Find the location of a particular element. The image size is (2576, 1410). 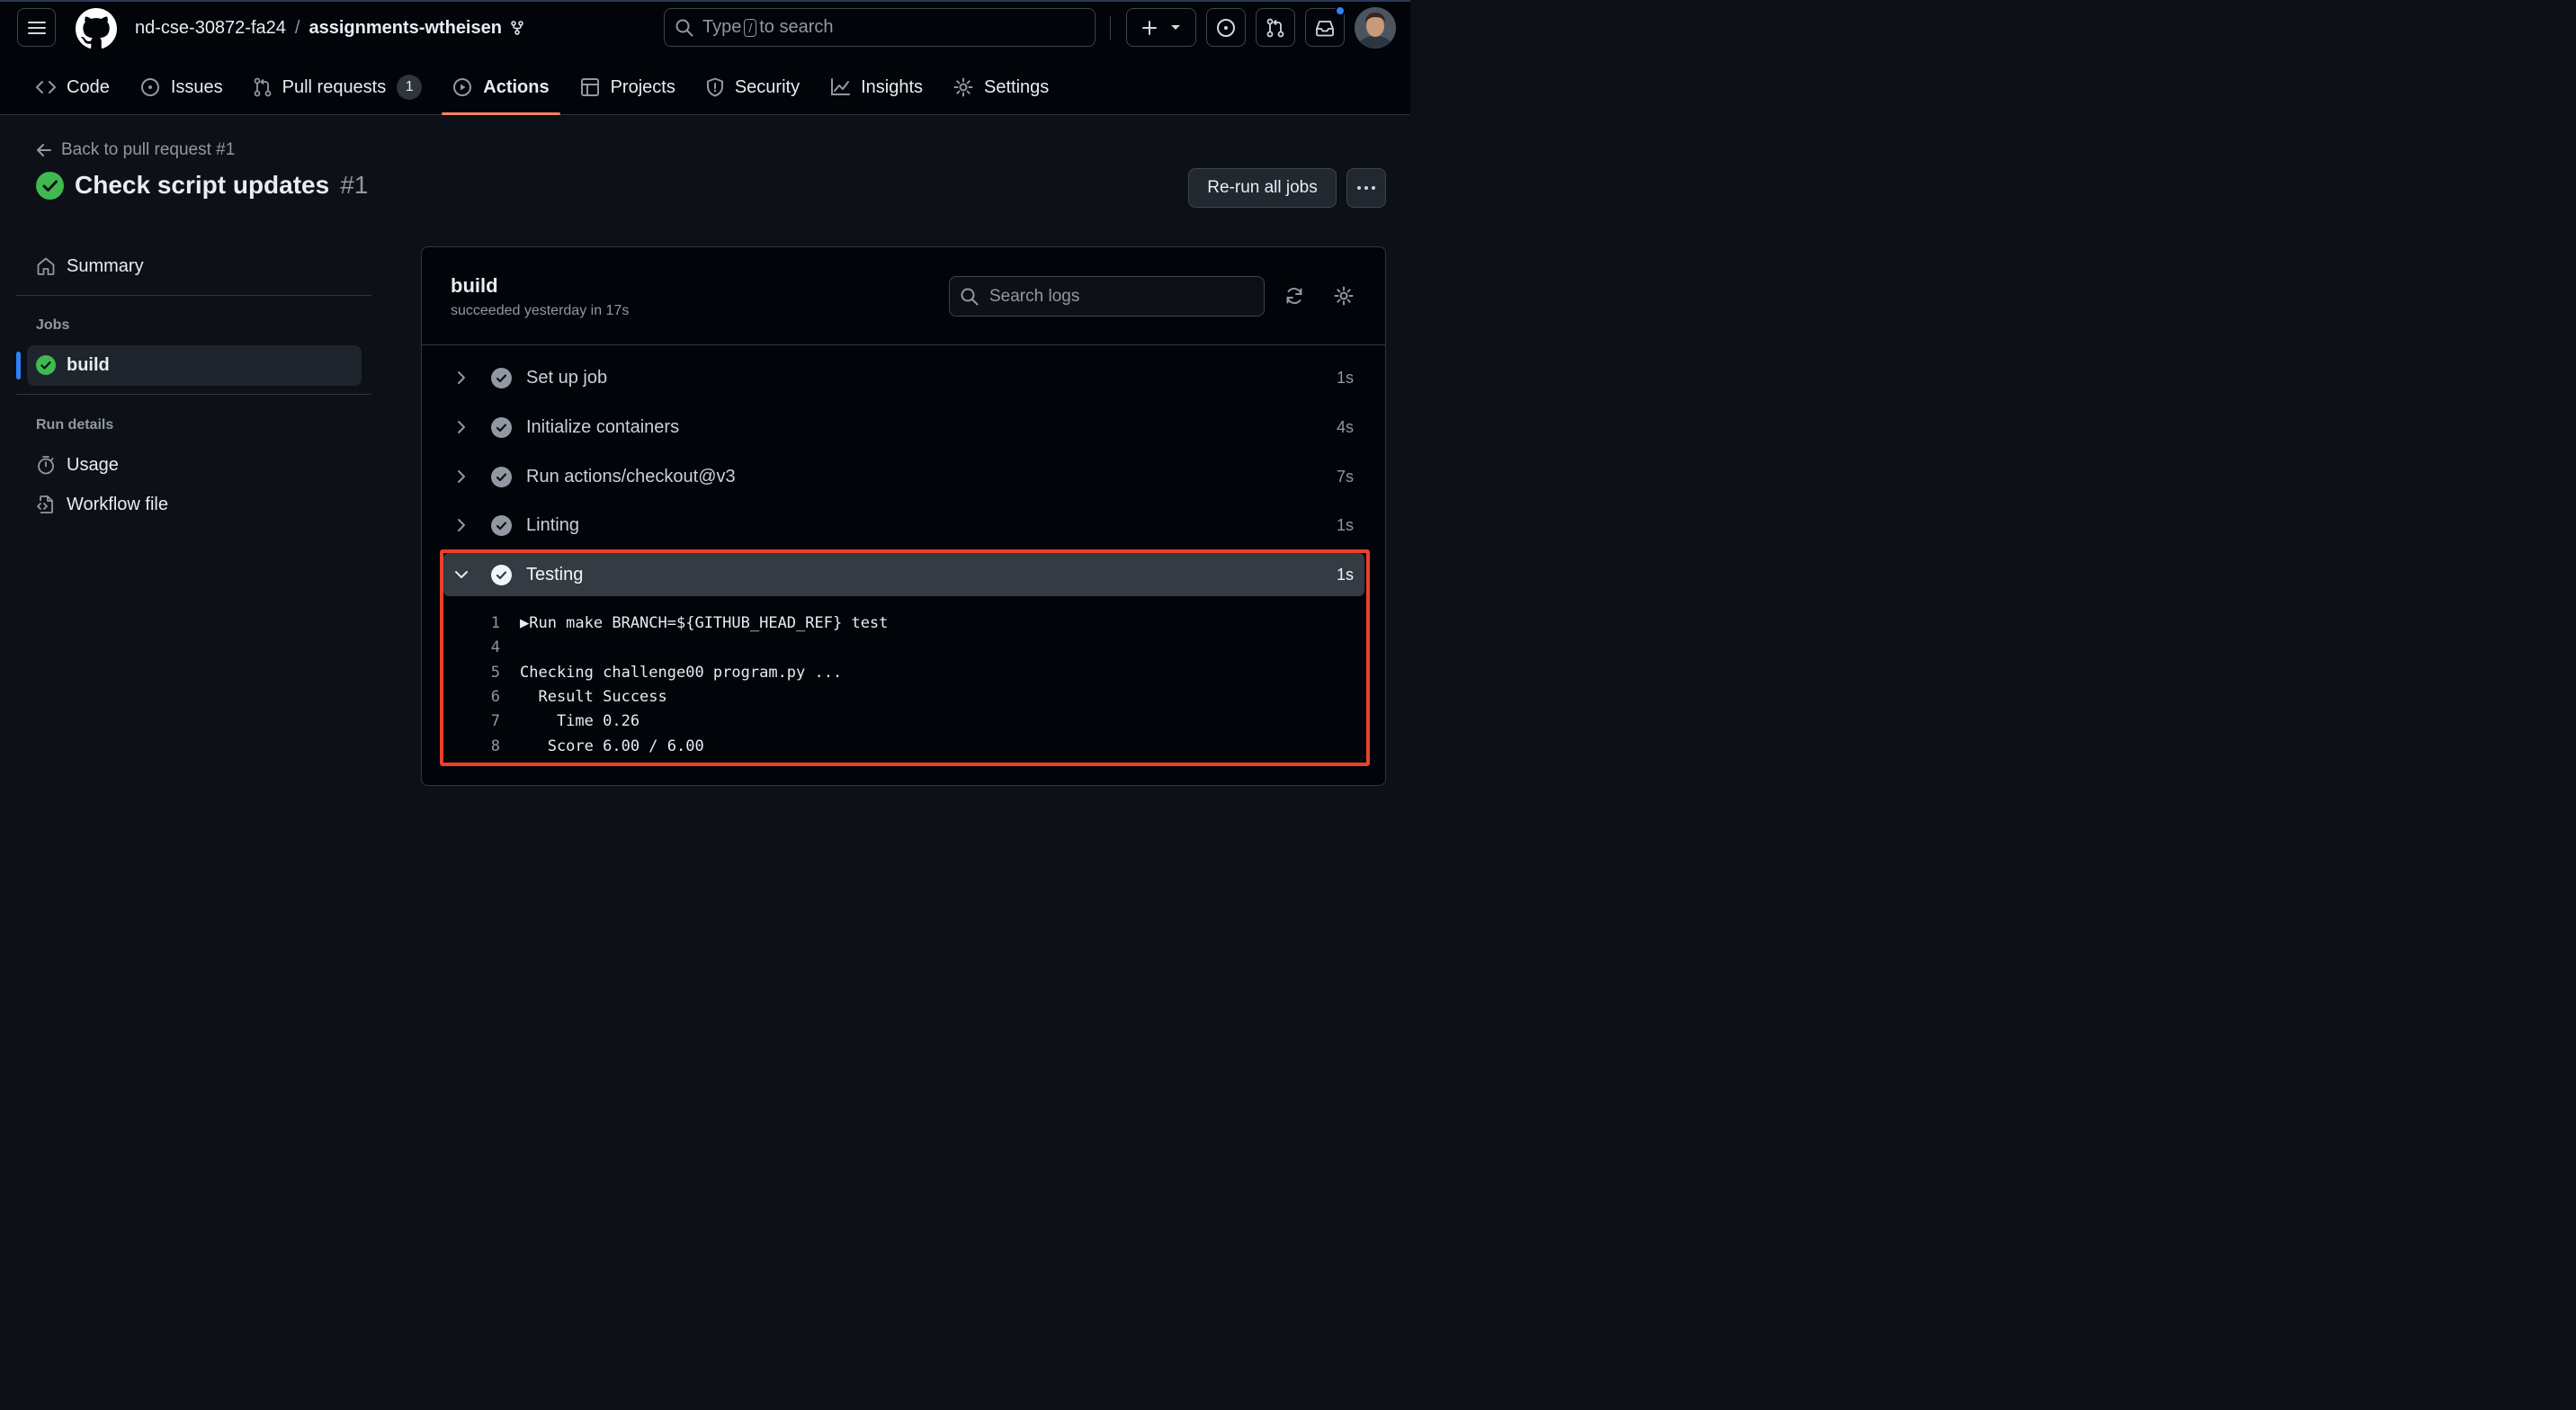

job-step-set-up-job: Set up job 1s is located at coordinates (903, 377).